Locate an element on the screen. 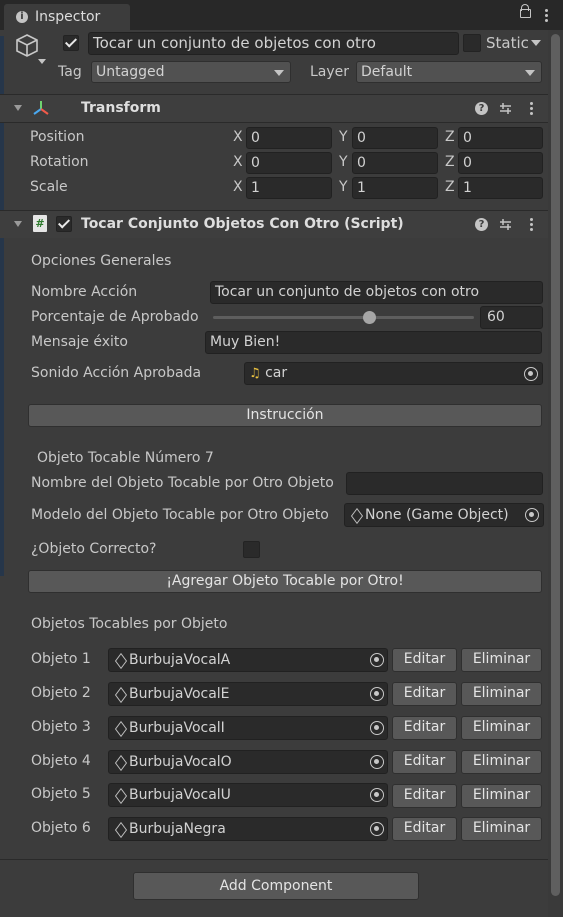 This screenshot has height=917, width=563. scale-x-field: 1 is located at coordinates (289, 188).